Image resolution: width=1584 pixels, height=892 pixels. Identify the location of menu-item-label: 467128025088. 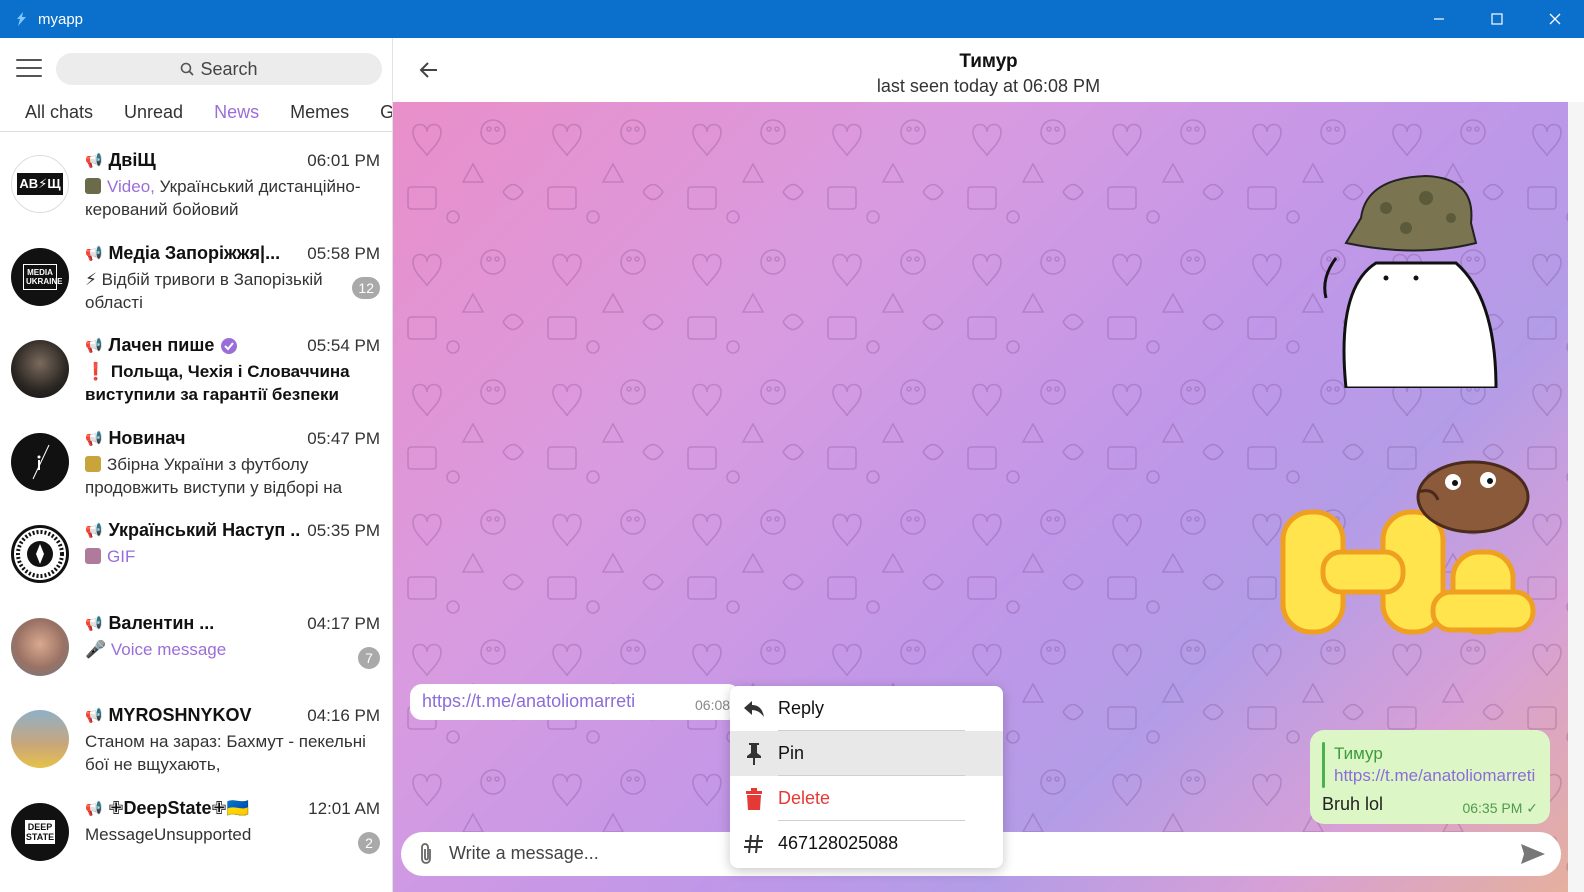
(838, 843).